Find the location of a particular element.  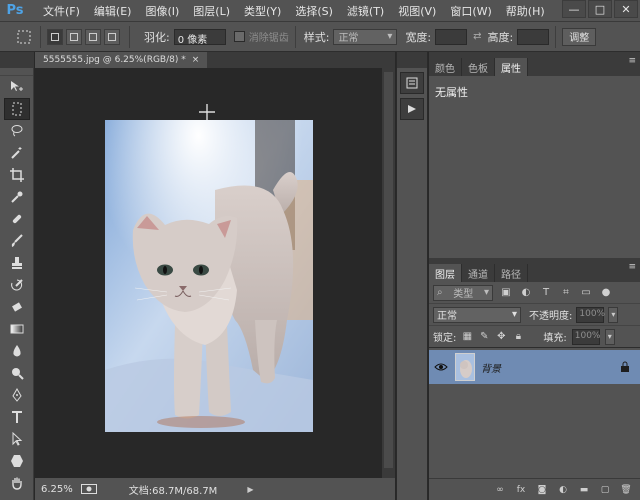

visibility-eye-icon is located at coordinates (441, 367).